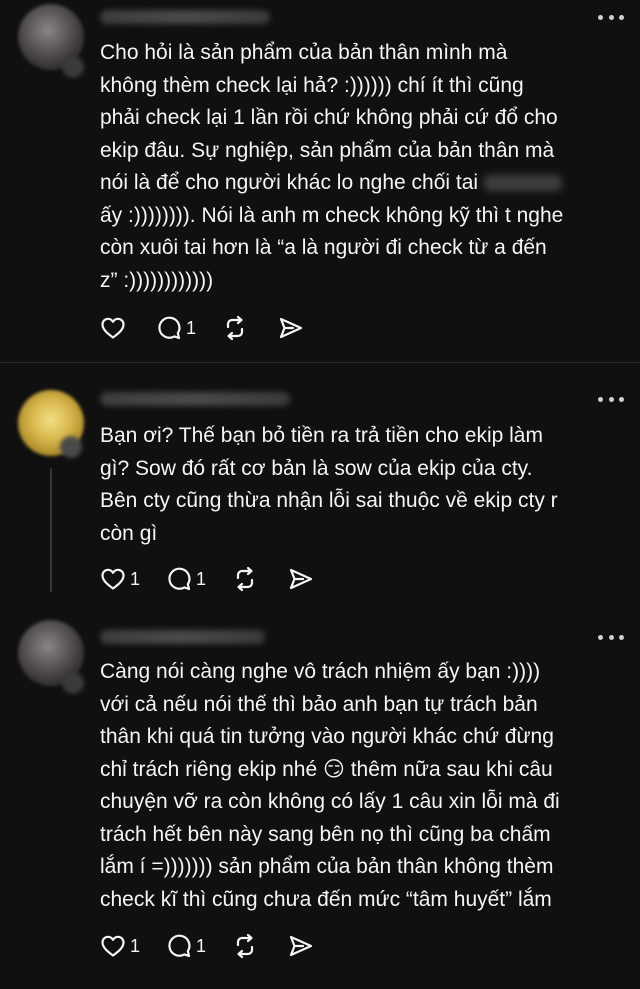 The width and height of the screenshot is (640, 989). Describe the element at coordinates (522, 183) in the screenshot. I see `redacted-text` at that location.